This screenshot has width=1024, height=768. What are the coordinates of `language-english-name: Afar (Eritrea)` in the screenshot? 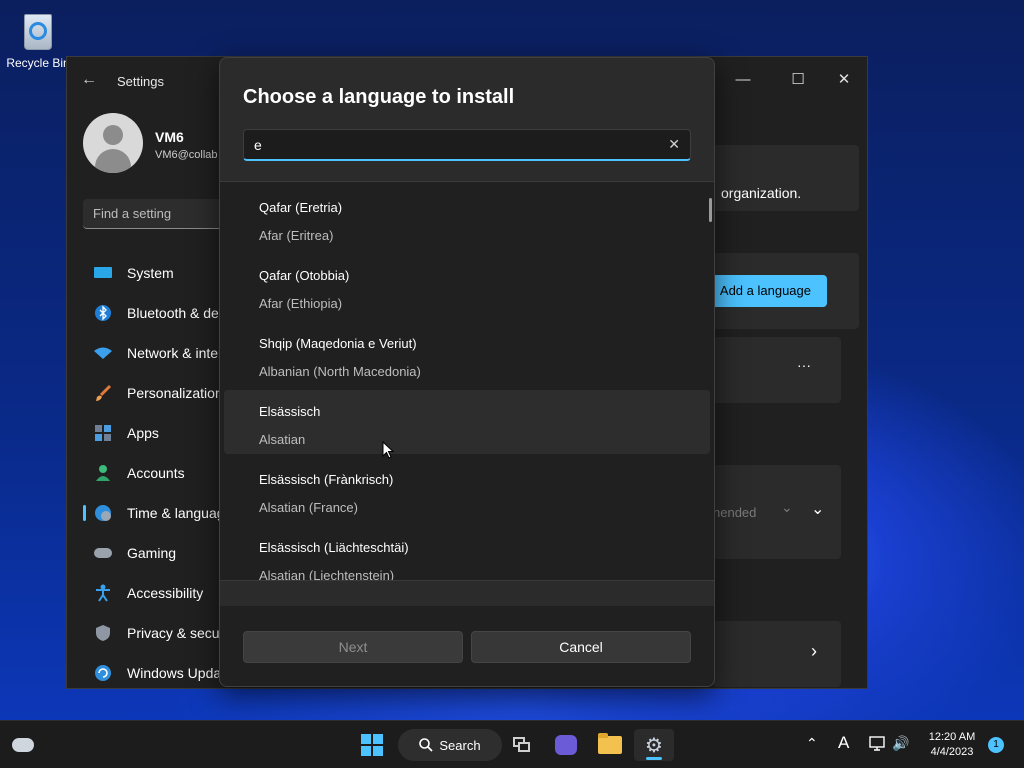 It's located at (296, 235).